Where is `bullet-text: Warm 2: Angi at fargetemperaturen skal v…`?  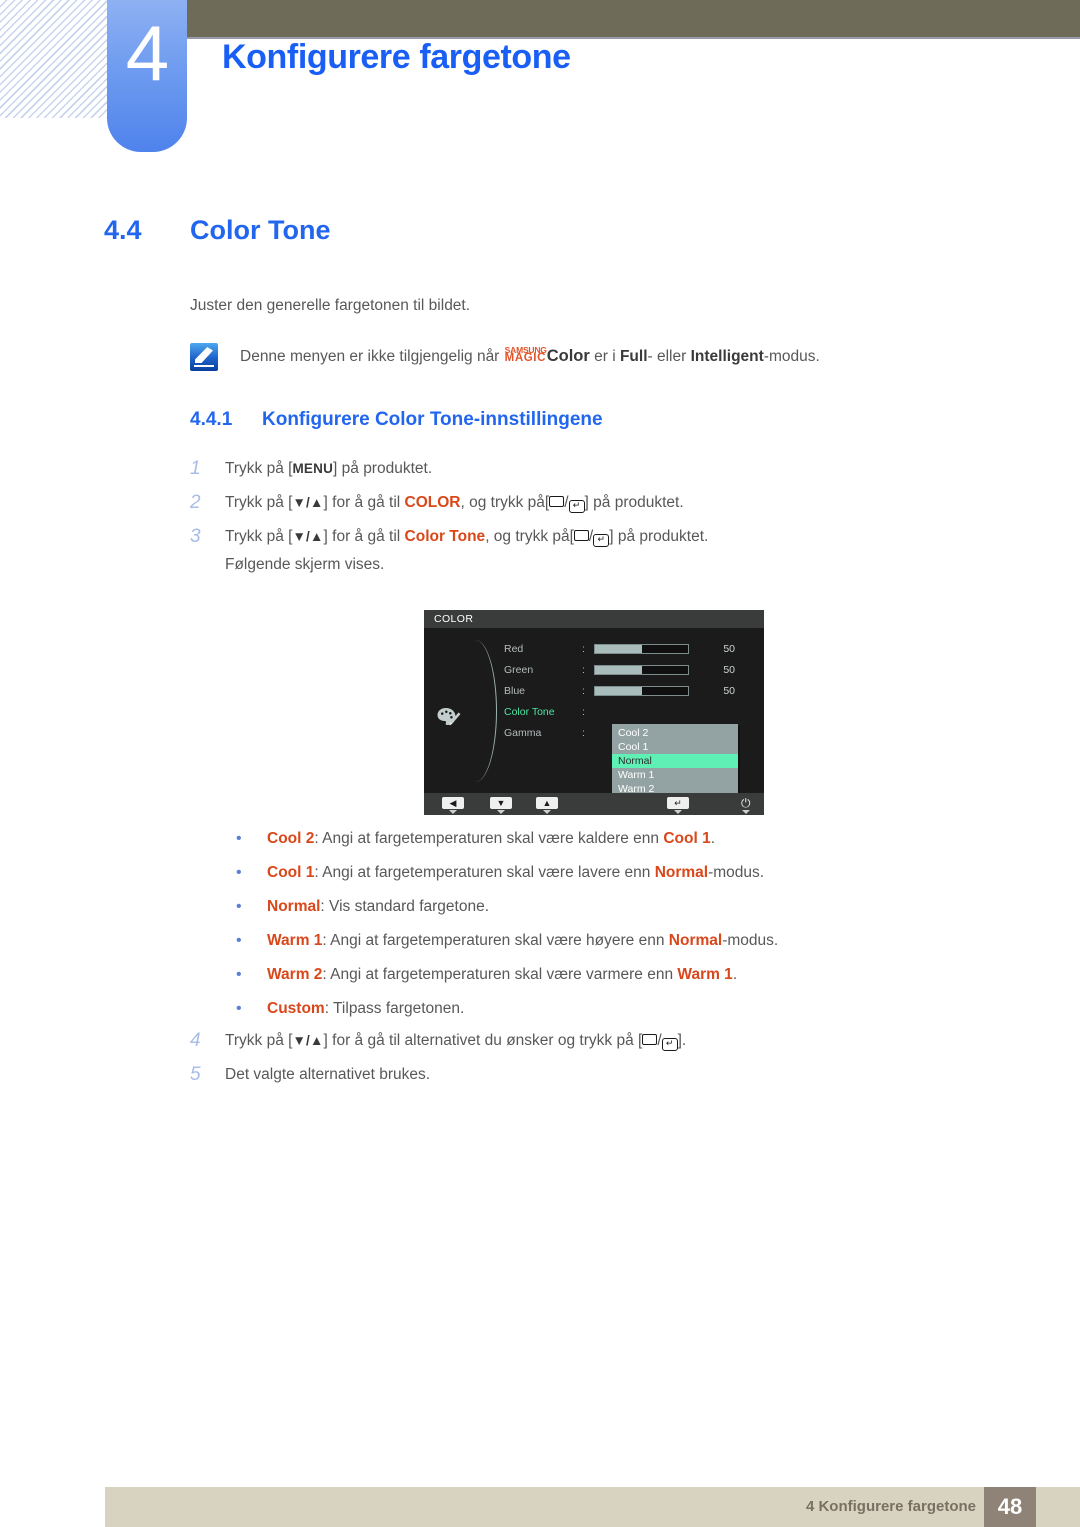
bullet-text: Warm 2: Angi at fargetemperaturen skal v… is located at coordinates (502, 974).